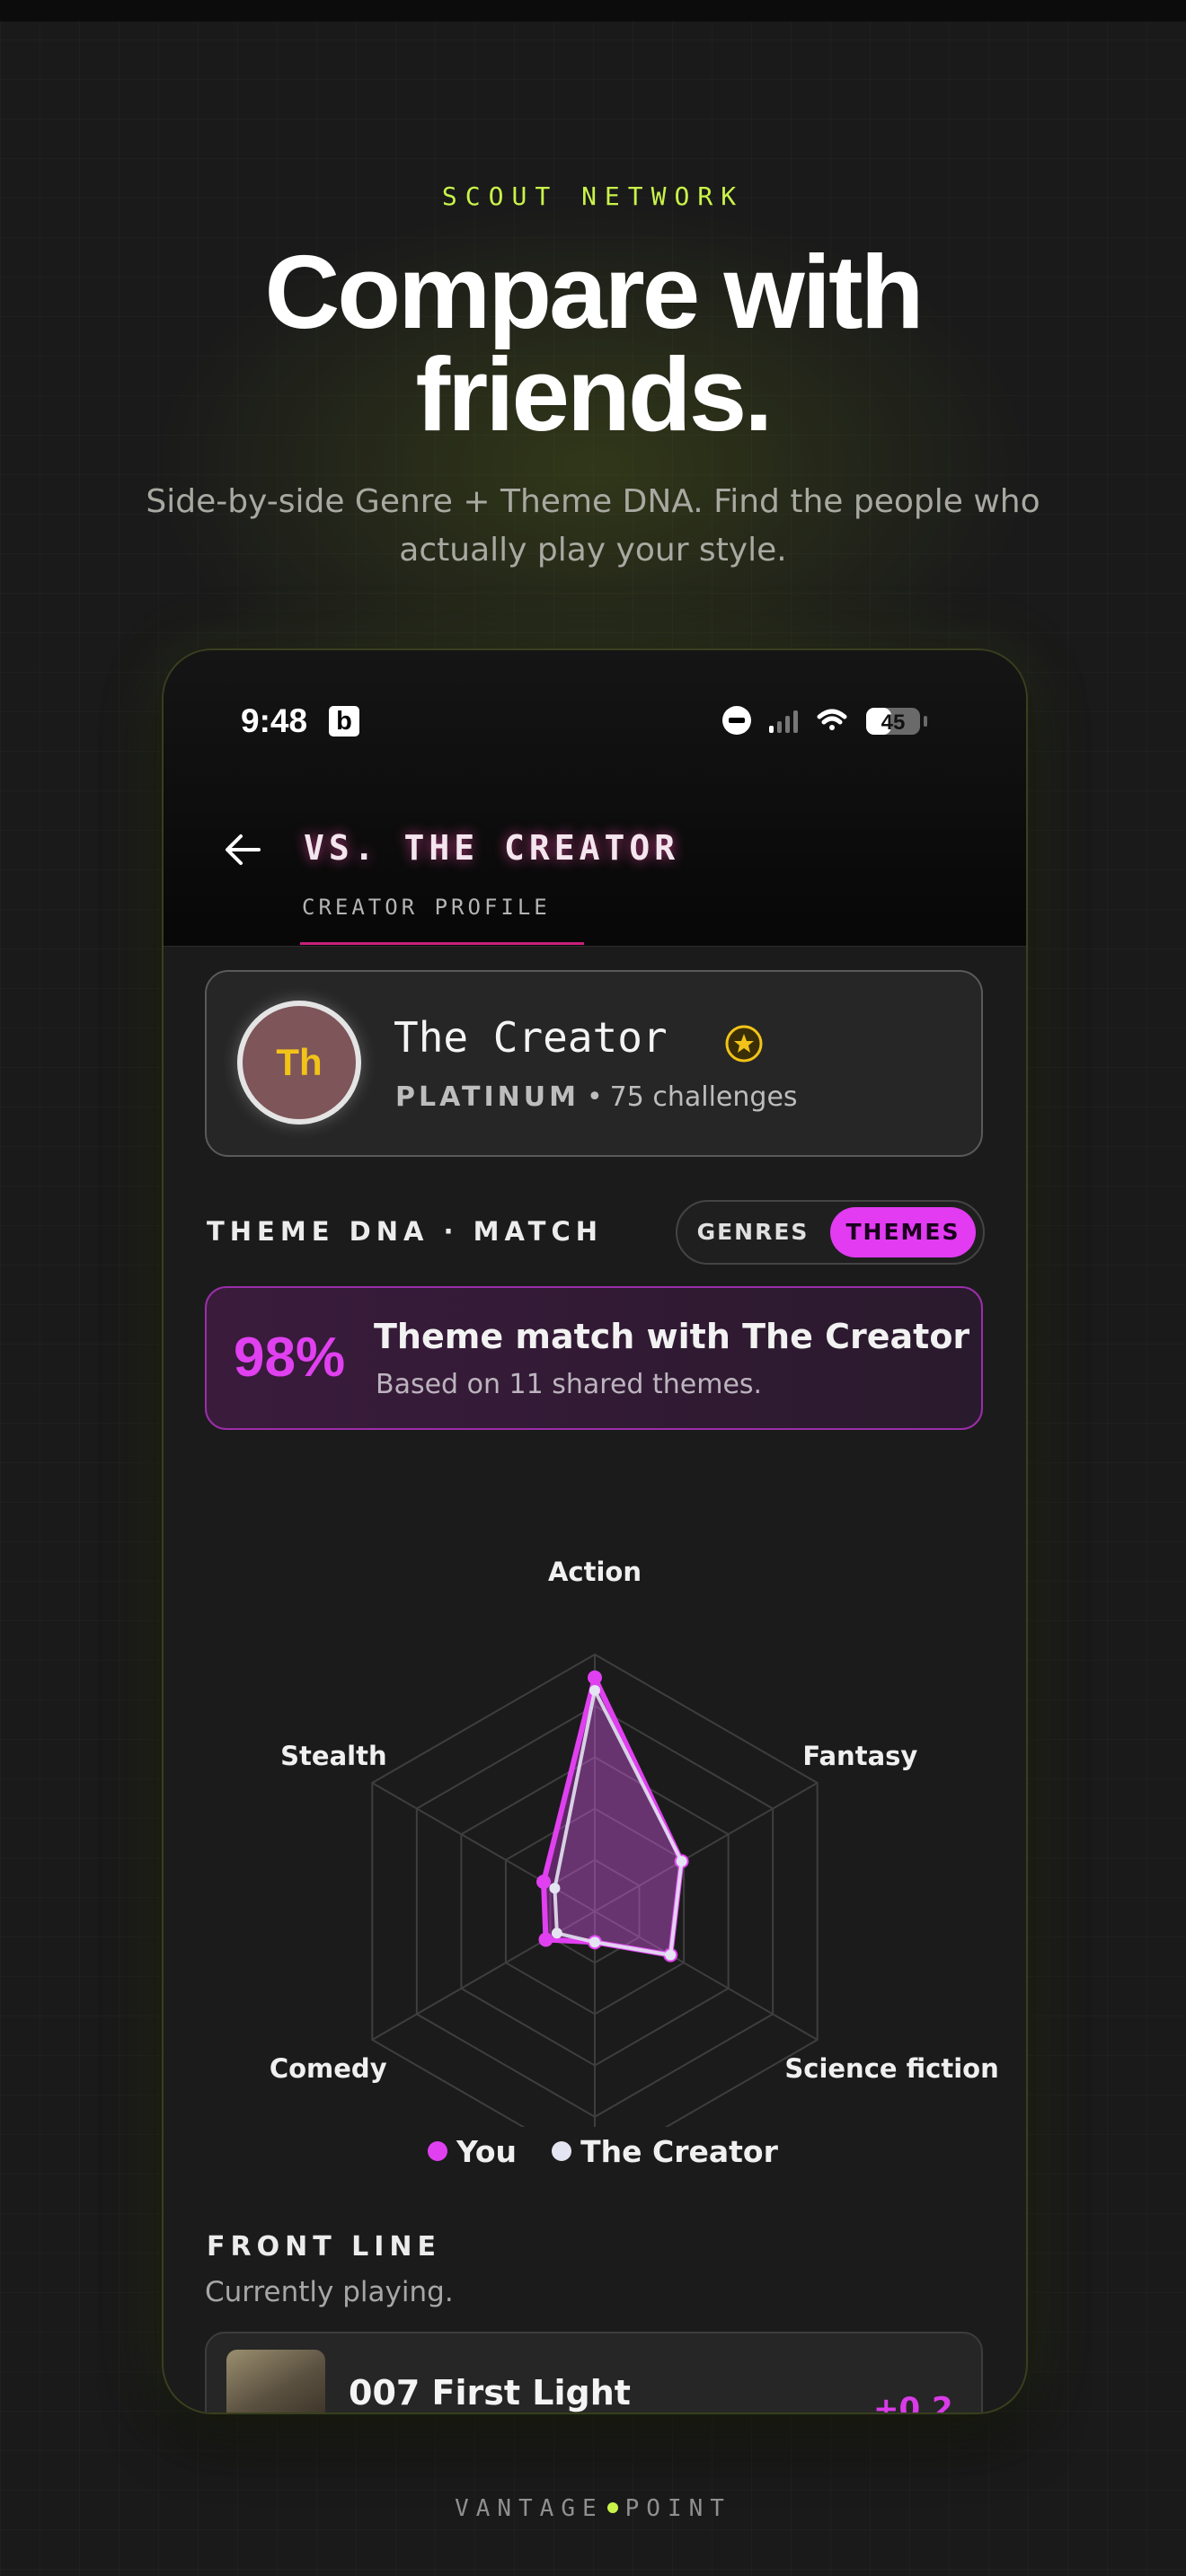  I want to click on axis-label-fantasy: Fantasy, so click(859, 1756).